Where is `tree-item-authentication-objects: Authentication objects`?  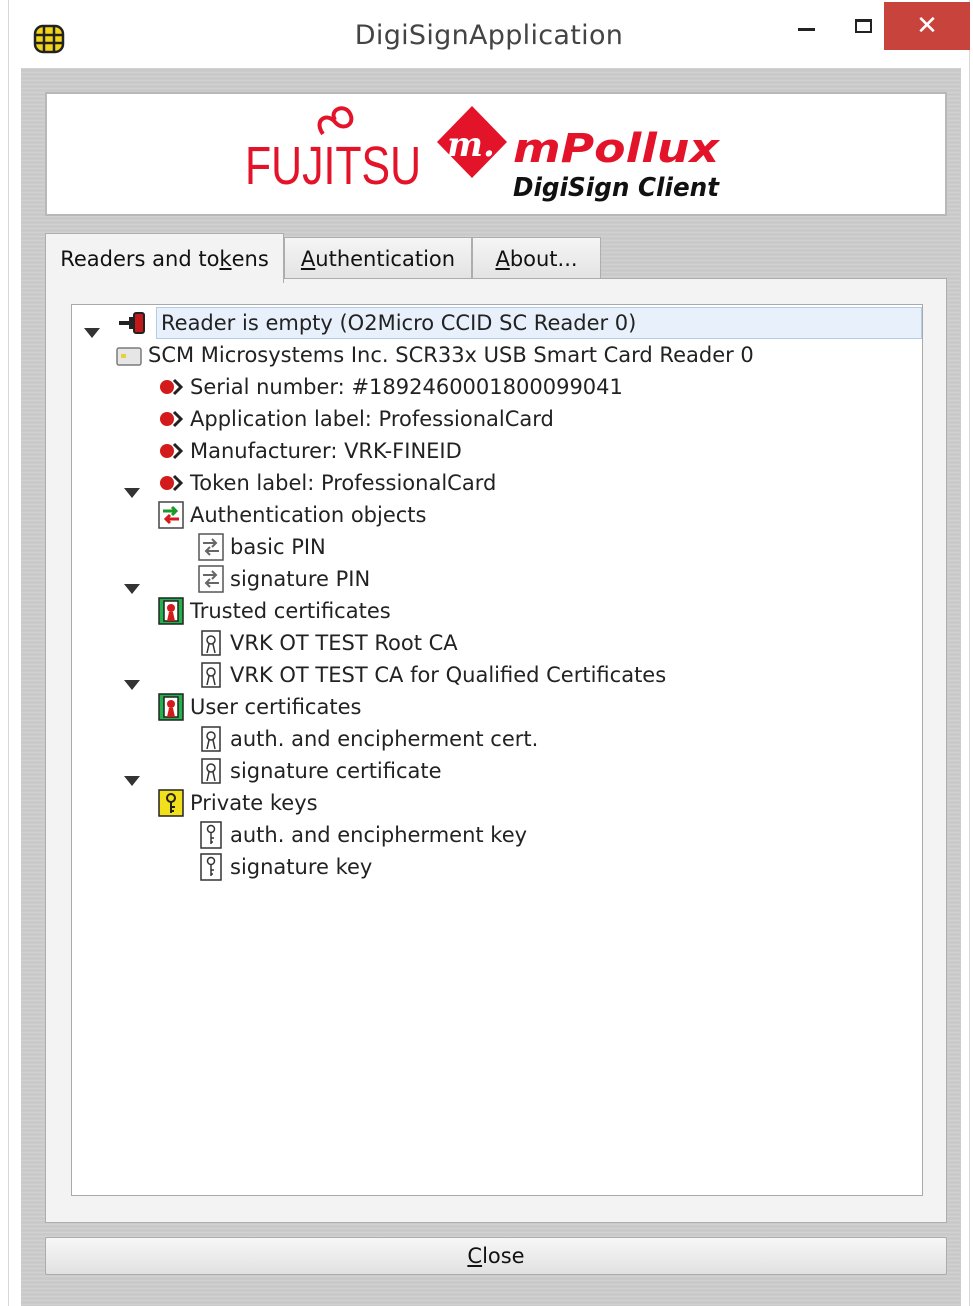 tree-item-authentication-objects: Authentication objects is located at coordinates (292, 515).